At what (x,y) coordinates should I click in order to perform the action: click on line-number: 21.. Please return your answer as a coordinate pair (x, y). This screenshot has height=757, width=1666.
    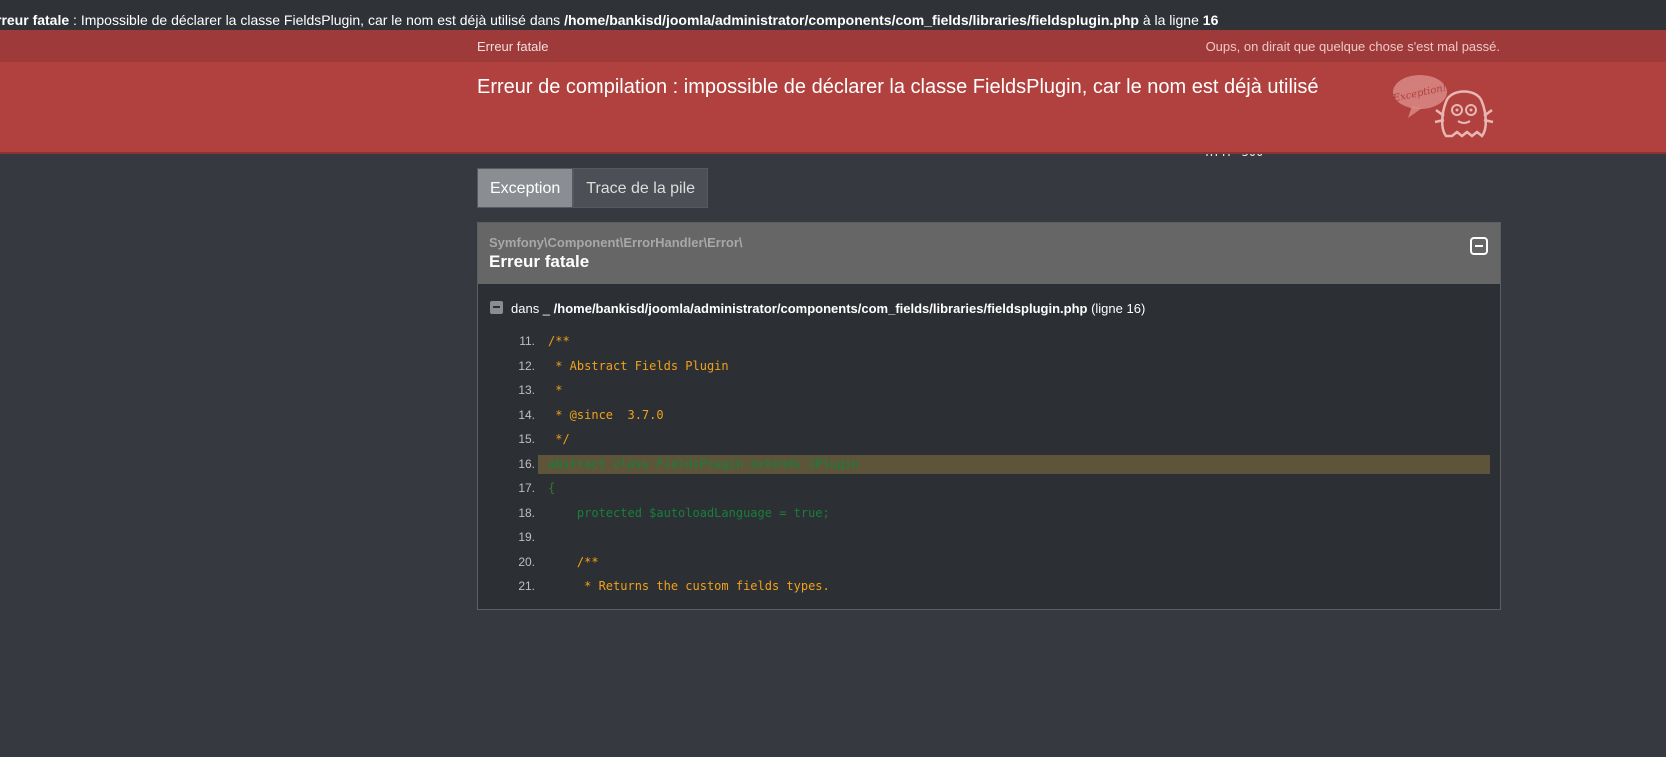
    Looking at the image, I should click on (526, 586).